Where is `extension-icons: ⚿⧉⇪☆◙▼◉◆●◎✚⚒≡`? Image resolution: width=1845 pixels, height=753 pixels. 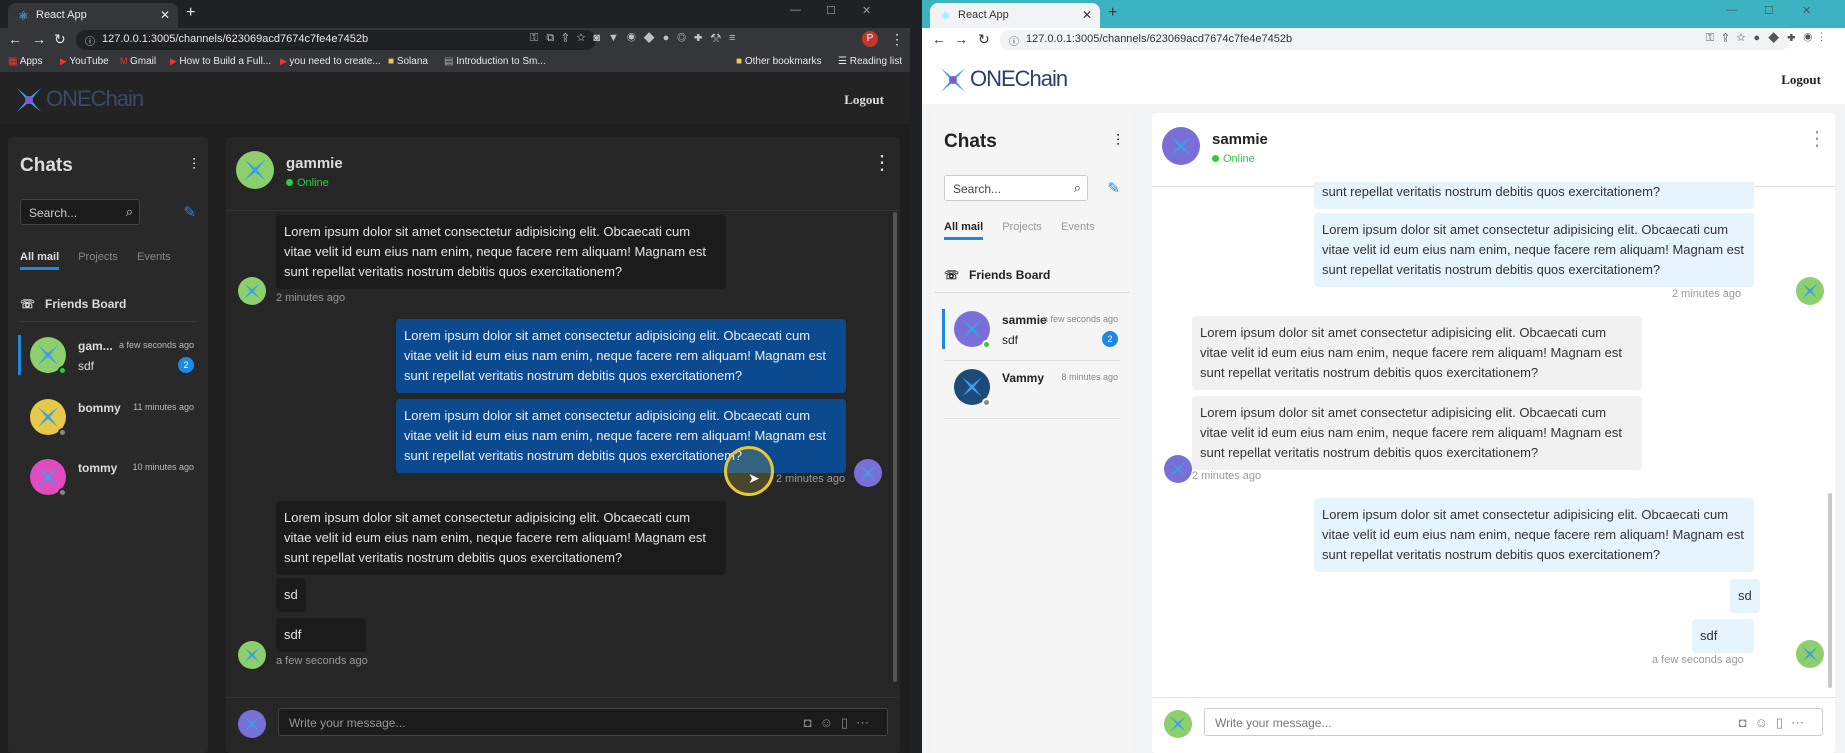
extension-icons: ⚿⧉⇪☆◙▼◉◆●◎✚⚒≡ is located at coordinates (636, 38).